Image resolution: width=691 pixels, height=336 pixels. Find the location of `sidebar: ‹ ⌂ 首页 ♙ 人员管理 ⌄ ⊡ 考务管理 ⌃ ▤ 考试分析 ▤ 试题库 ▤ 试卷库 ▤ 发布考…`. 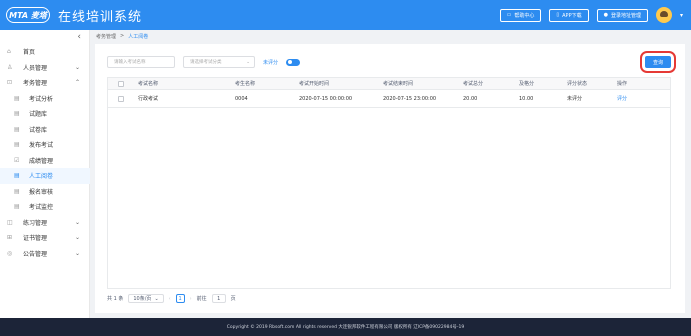

sidebar: ‹ ⌂ 首页 ♙ 人员管理 ⌄ ⊡ 考务管理 ⌃ ▤ 考试分析 ▤ 试题库 ▤ 试卷库 ▤ 发布考… is located at coordinates (45, 175).